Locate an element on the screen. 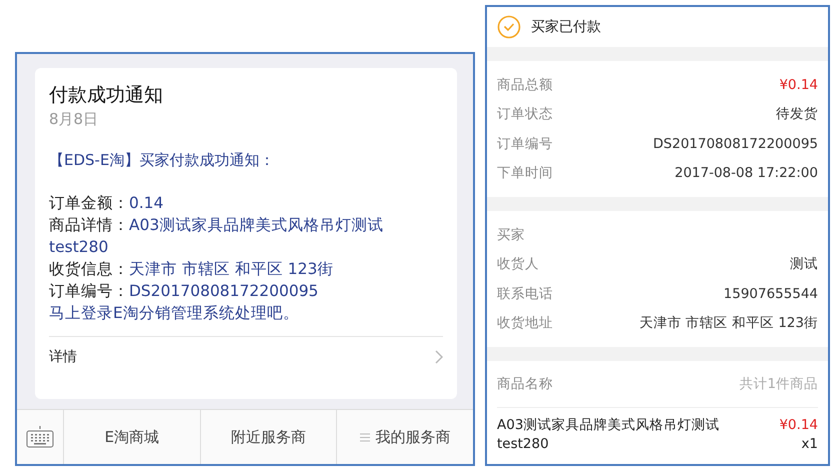 The image size is (834, 473). field-label: 订单金额： is located at coordinates (89, 203).